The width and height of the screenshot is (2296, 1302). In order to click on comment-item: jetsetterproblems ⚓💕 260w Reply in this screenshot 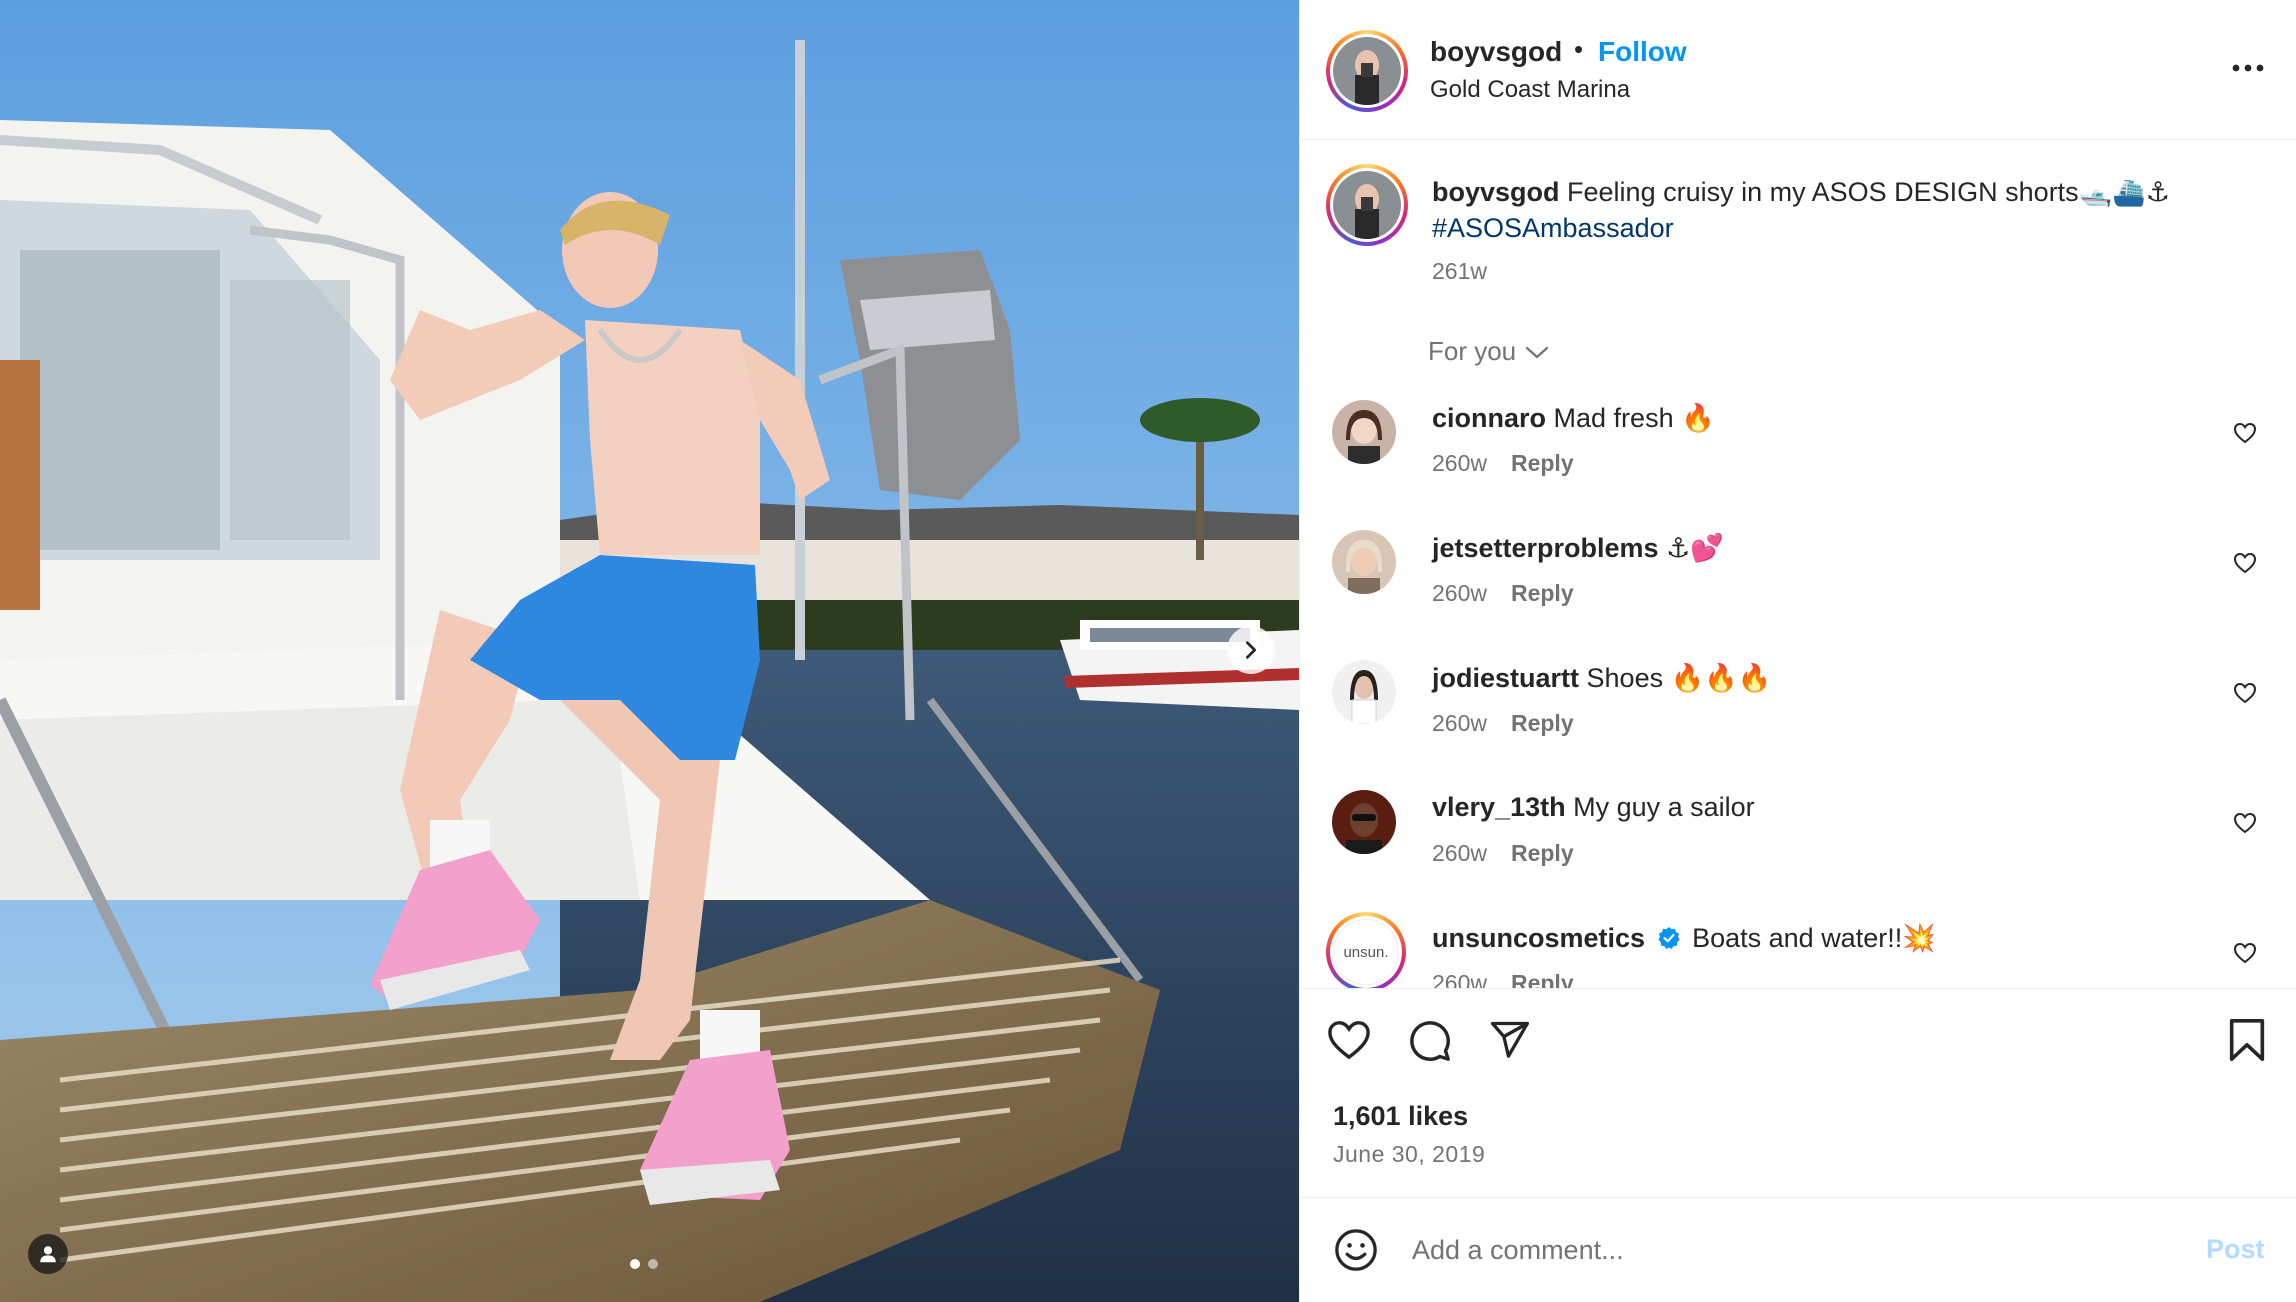, I will do `click(1798, 587)`.